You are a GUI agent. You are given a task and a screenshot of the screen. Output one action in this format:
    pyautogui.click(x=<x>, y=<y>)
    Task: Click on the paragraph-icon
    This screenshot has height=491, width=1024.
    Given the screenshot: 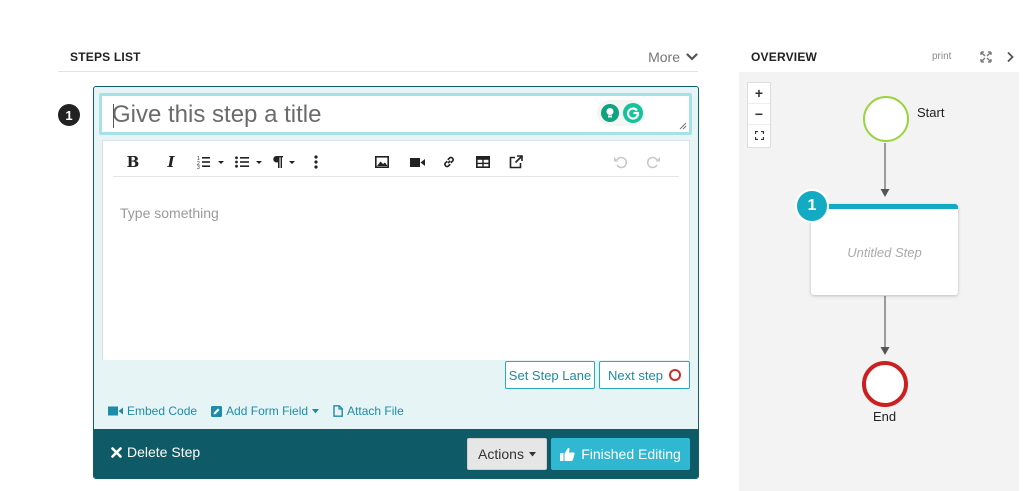 What is the action you would take?
    pyautogui.click(x=284, y=162)
    